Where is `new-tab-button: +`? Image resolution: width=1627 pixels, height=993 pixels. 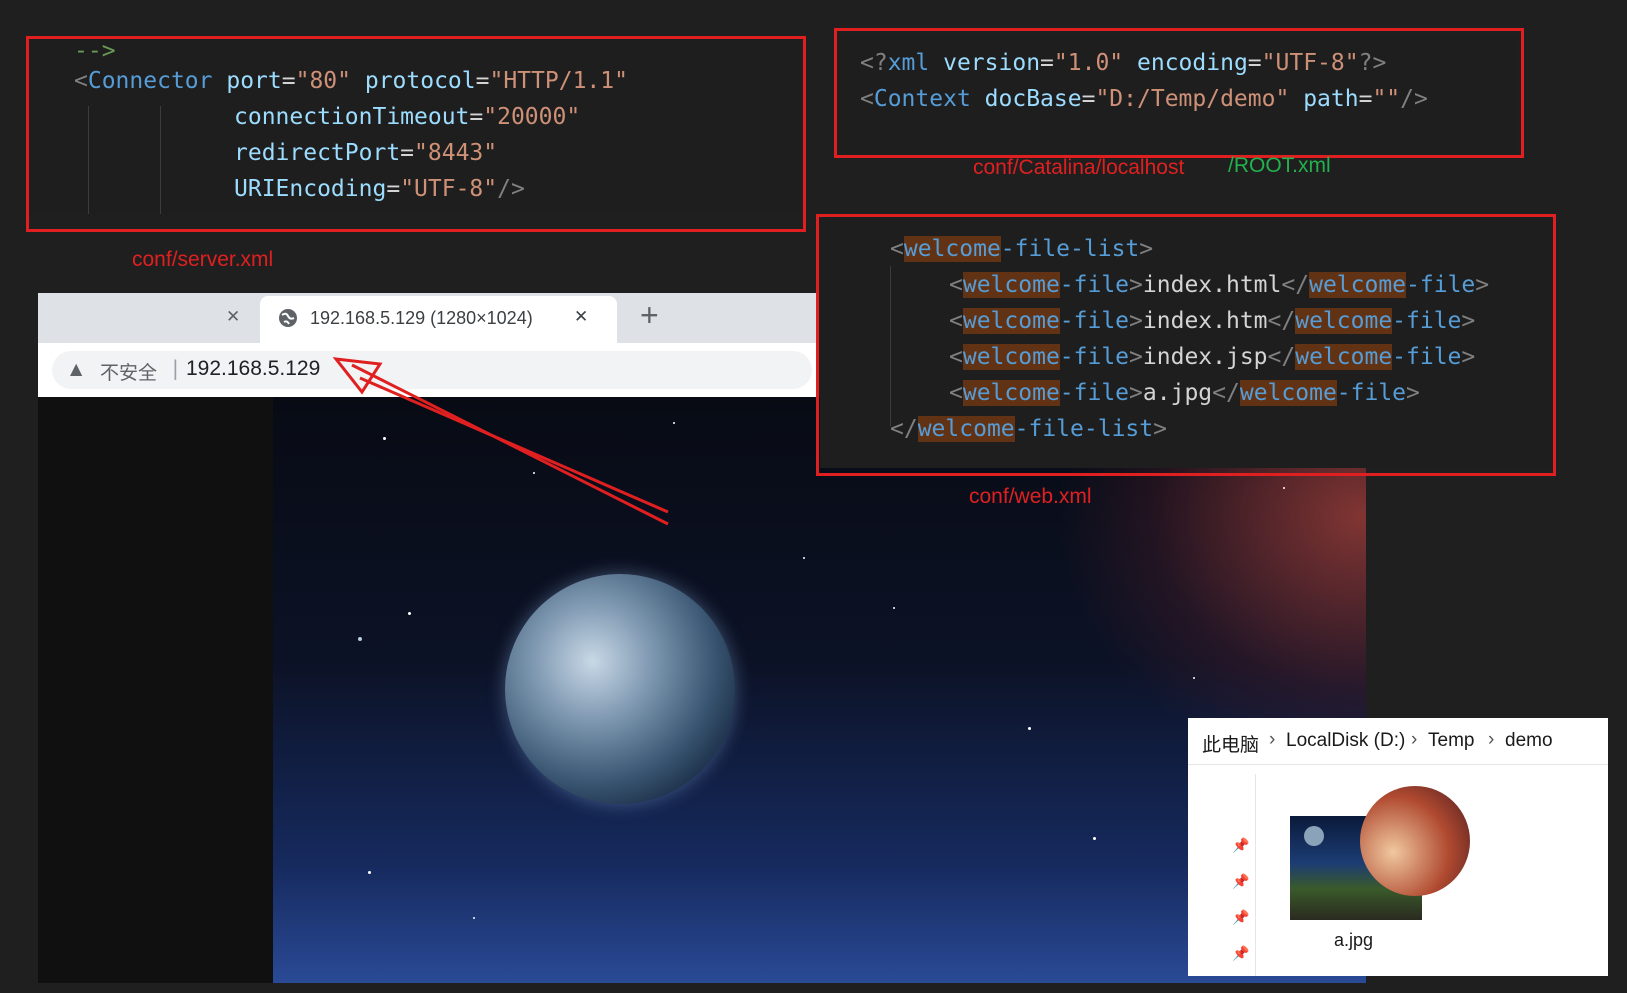 new-tab-button: + is located at coordinates (649, 315).